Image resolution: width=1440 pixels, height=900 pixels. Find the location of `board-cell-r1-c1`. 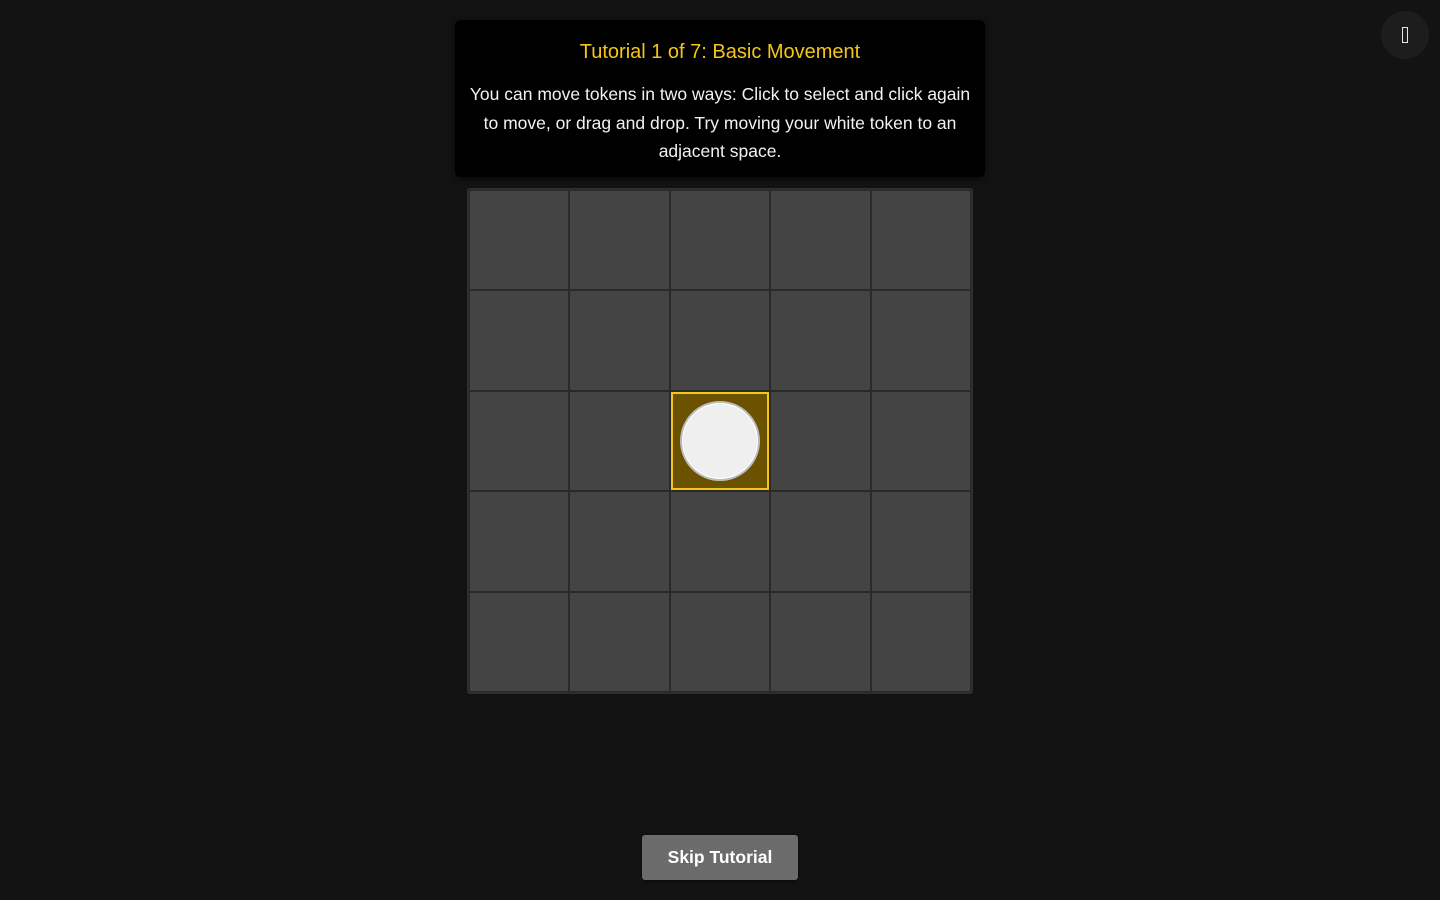

board-cell-r1-c1 is located at coordinates (519, 240).